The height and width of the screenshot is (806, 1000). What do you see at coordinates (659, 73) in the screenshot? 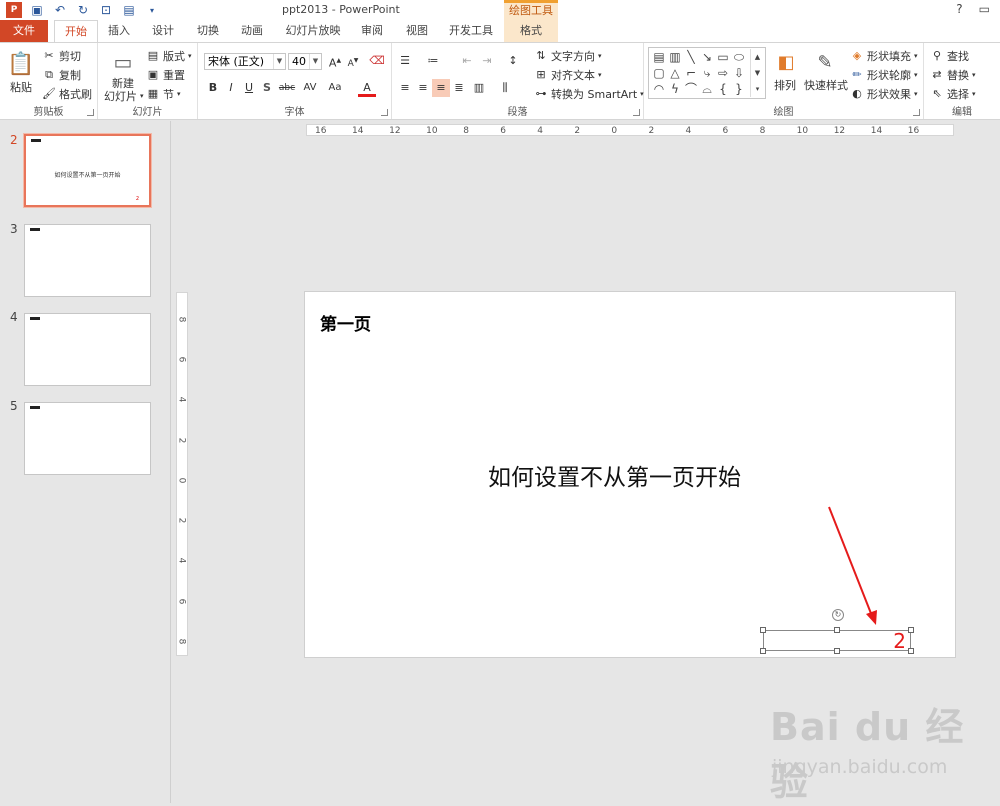
I see `rounded-rect-shape-icon: ▢` at bounding box center [659, 73].